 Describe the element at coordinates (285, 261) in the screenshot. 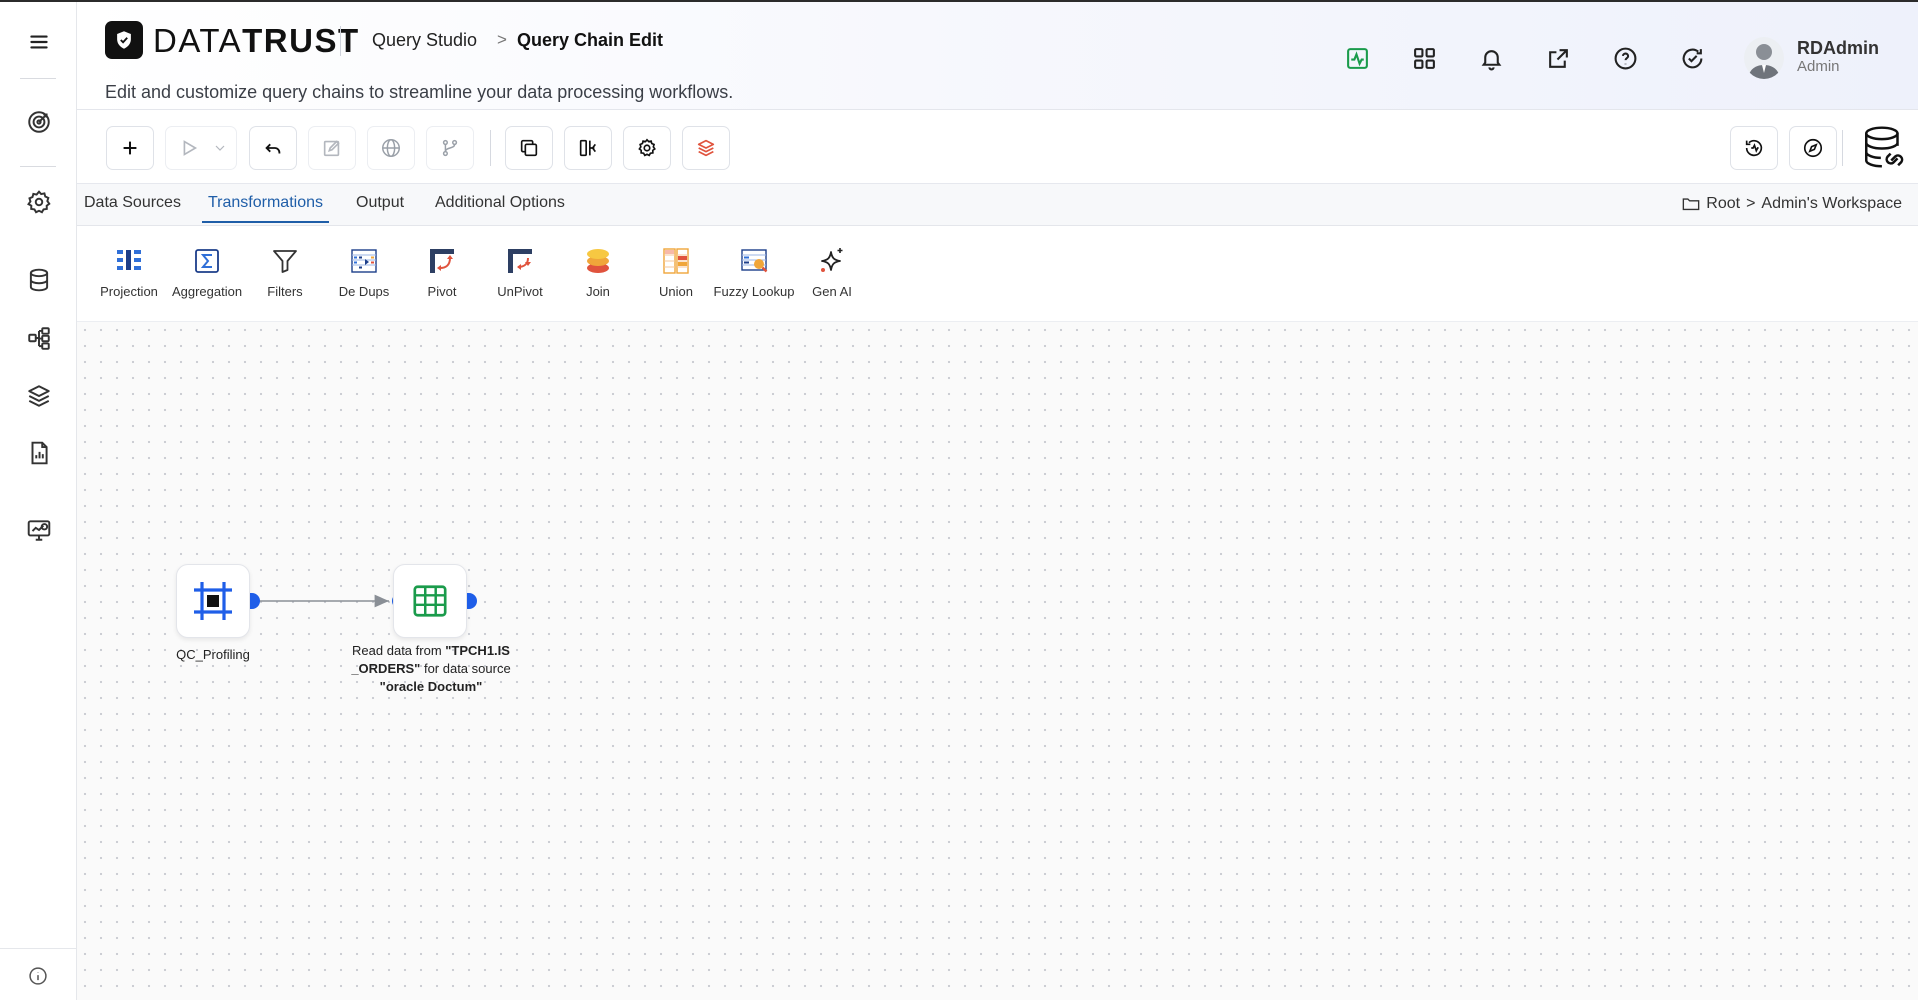

I see `filter-icon` at that location.